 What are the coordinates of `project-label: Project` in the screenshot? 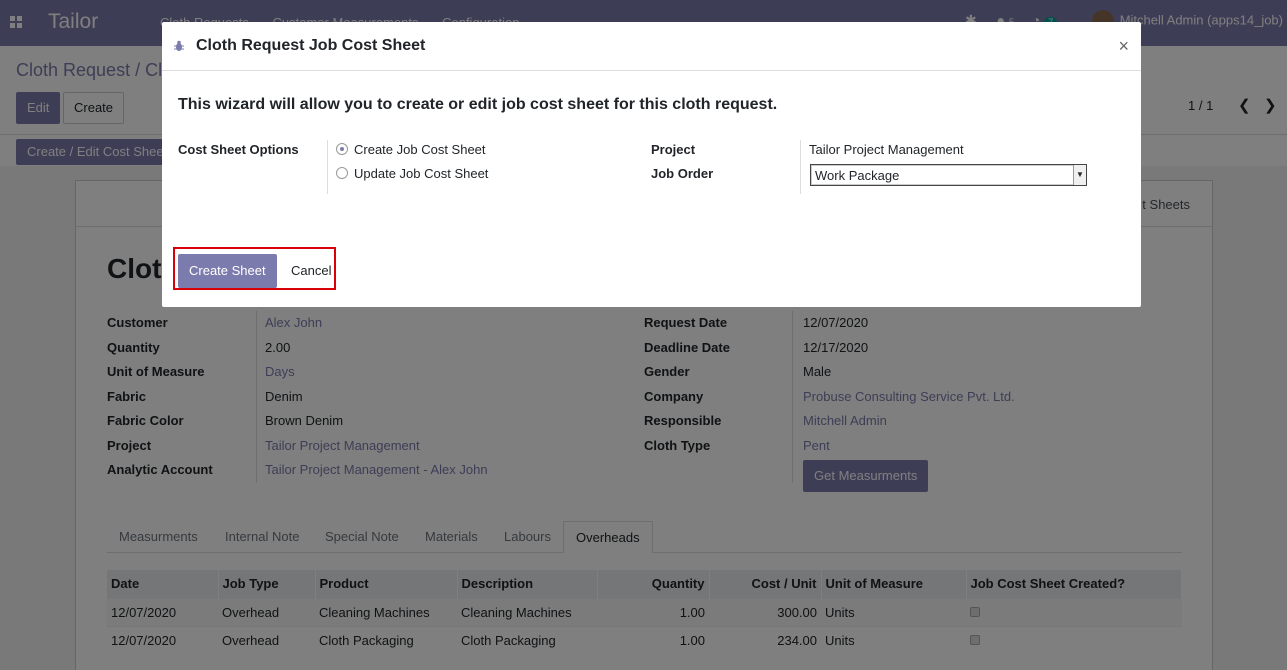 It's located at (673, 149).